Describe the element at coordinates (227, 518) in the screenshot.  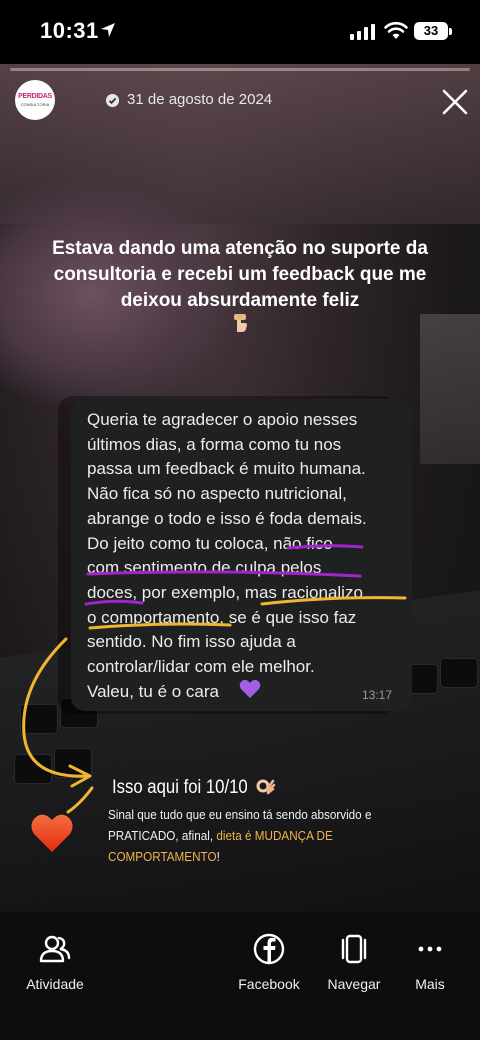
I see `message-line: abrange o todo e isso é foda demais.` at that location.